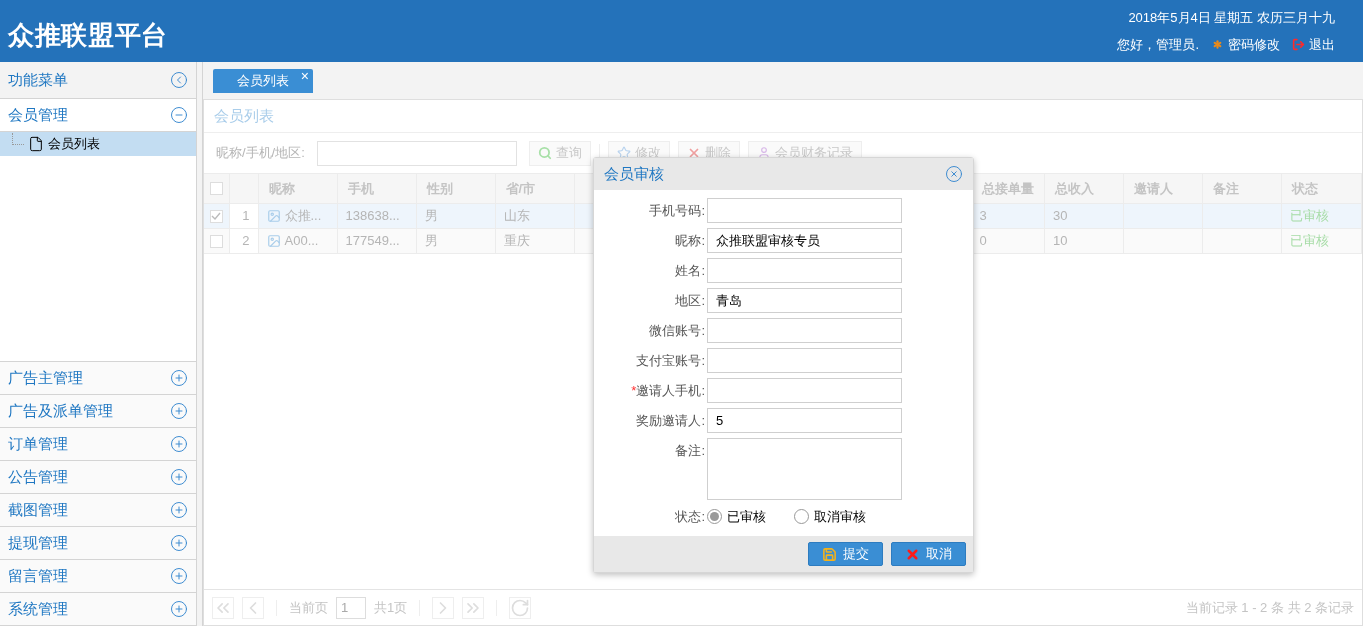 The width and height of the screenshot is (1363, 626). Describe the element at coordinates (676, 211) in the screenshot. I see `field-label: 手机号码:` at that location.